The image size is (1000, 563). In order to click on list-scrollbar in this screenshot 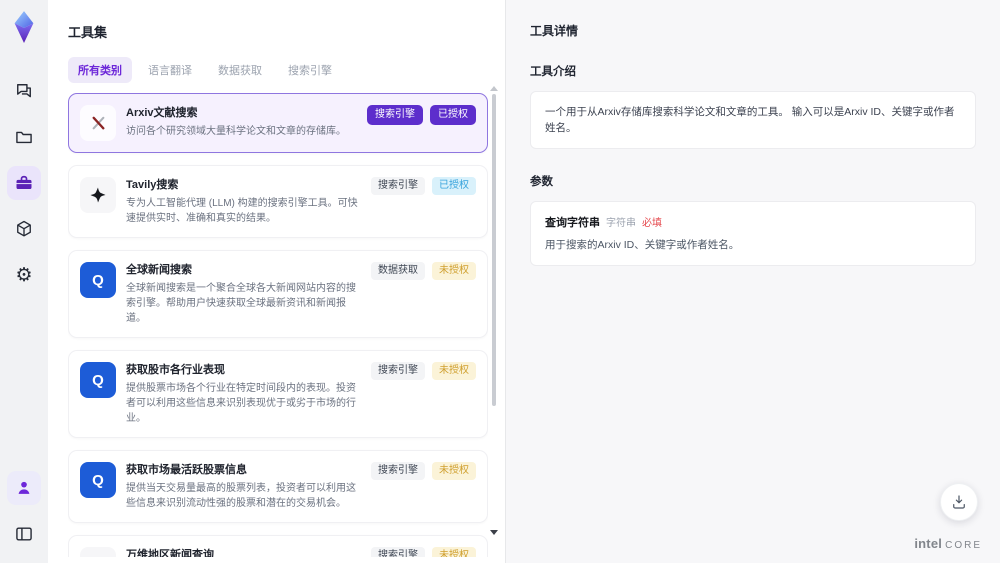, I will do `click(494, 310)`.